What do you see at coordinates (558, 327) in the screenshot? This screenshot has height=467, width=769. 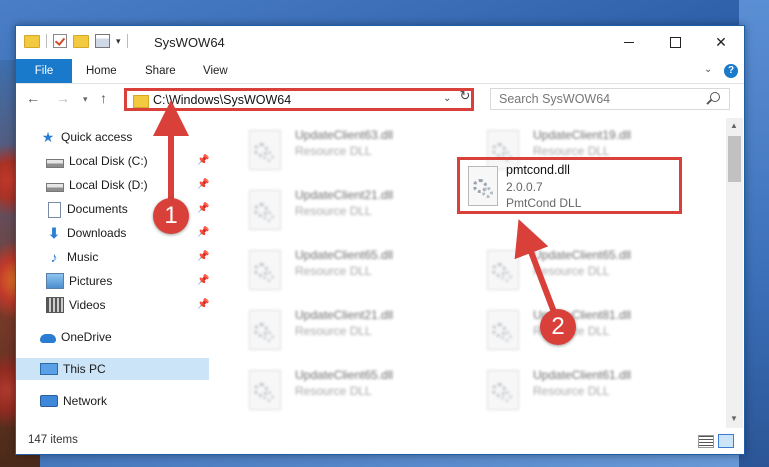 I see `step-2-badge: 2` at bounding box center [558, 327].